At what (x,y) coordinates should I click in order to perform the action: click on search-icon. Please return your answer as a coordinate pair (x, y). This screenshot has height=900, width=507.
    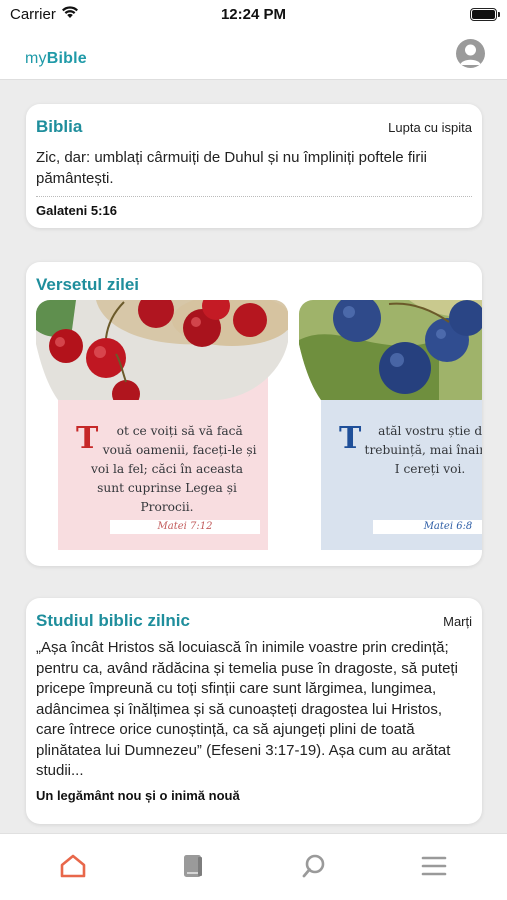
    Looking at the image, I should click on (313, 866).